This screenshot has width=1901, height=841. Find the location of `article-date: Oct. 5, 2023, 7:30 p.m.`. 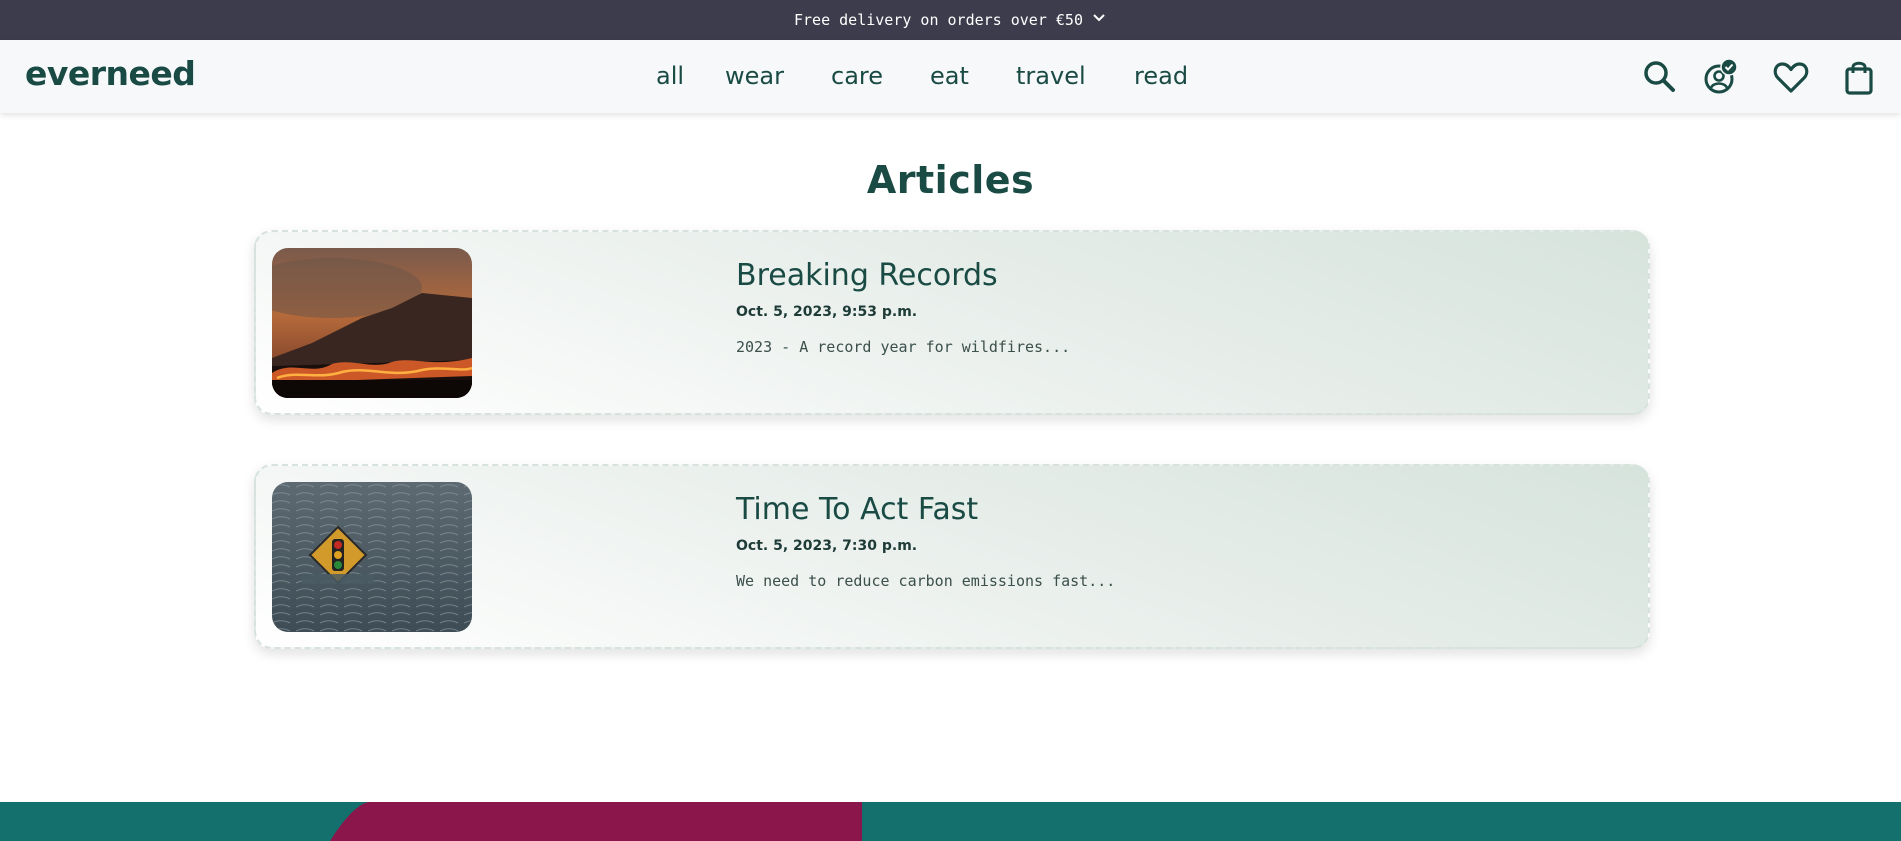

article-date: Oct. 5, 2023, 7:30 p.m. is located at coordinates (827, 546).